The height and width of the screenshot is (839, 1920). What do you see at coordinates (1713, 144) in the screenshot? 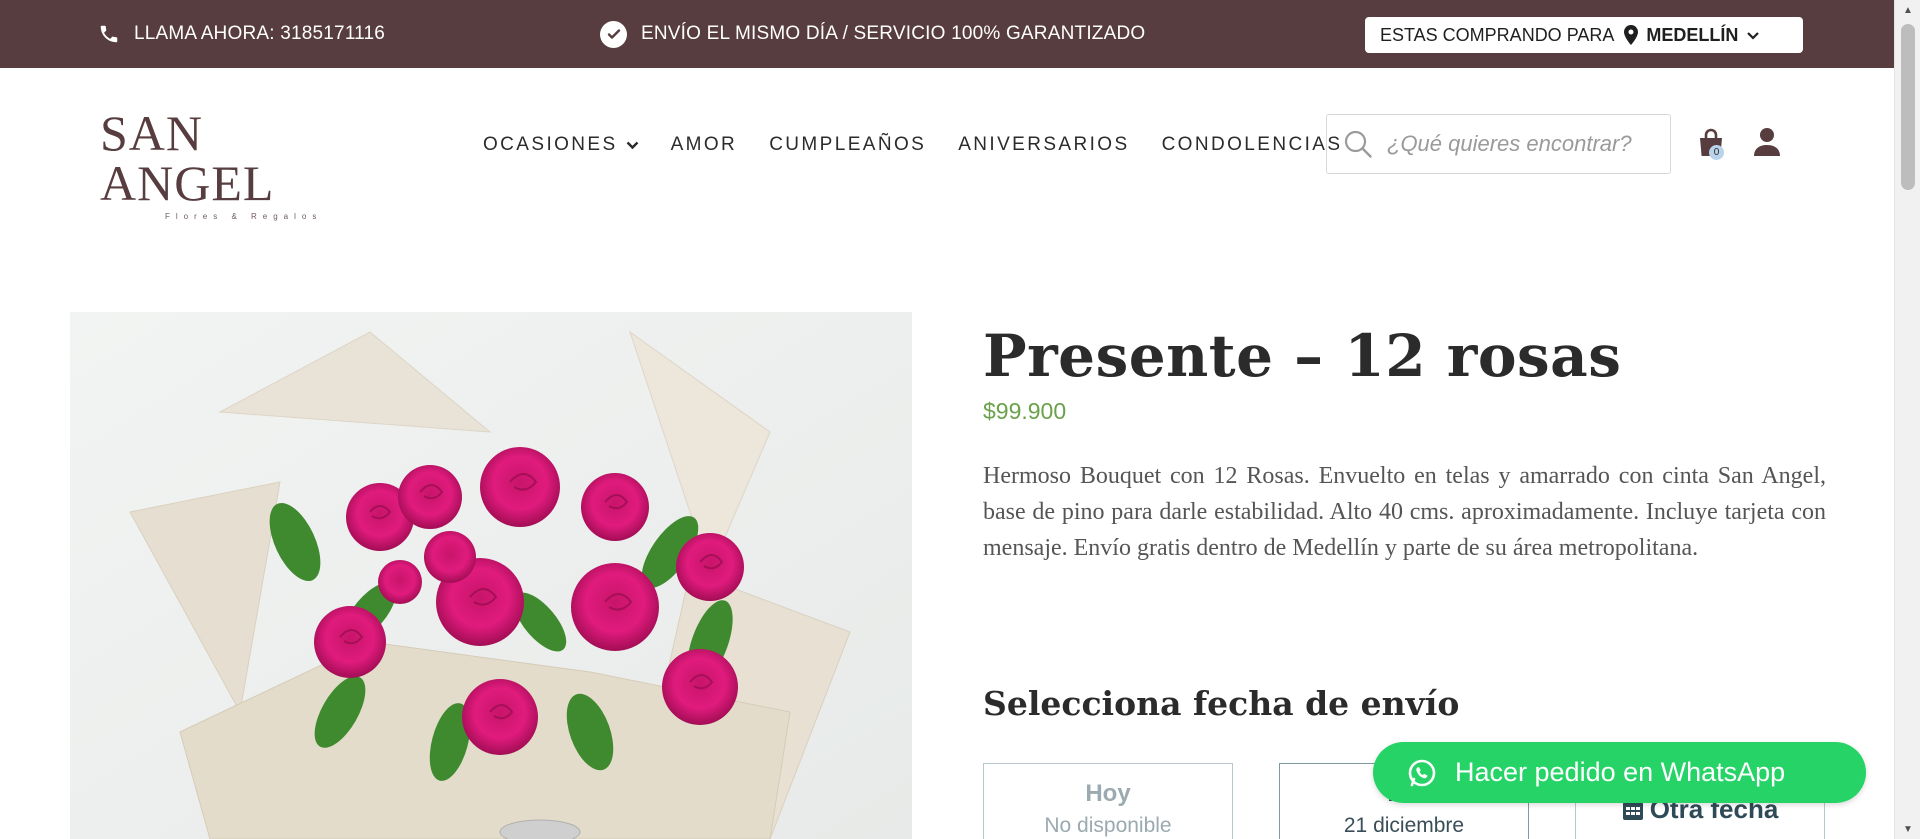
I see `cart-button: 0` at bounding box center [1713, 144].